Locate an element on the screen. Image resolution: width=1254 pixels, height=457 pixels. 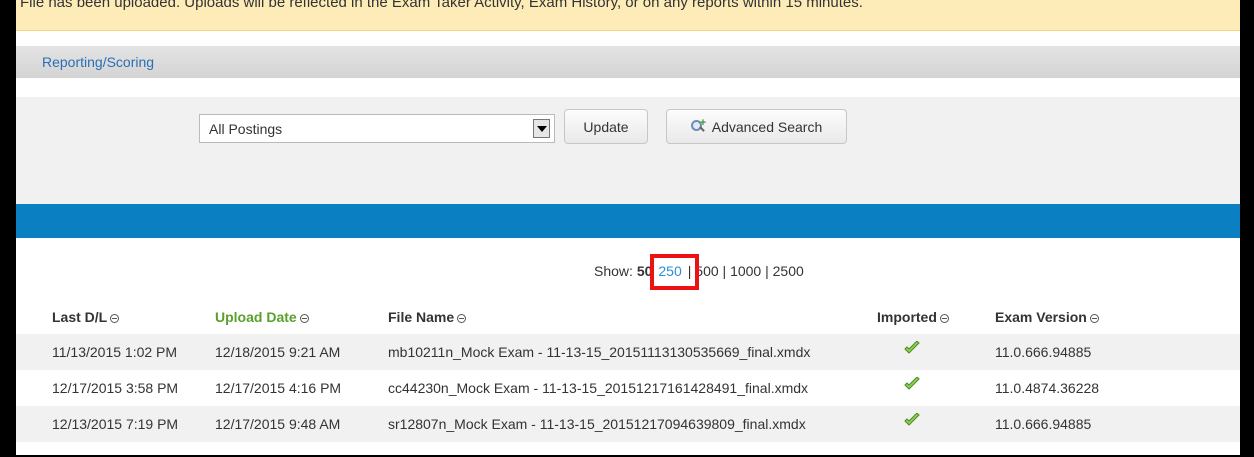
column-header-label: Exam Version is located at coordinates (1041, 317).